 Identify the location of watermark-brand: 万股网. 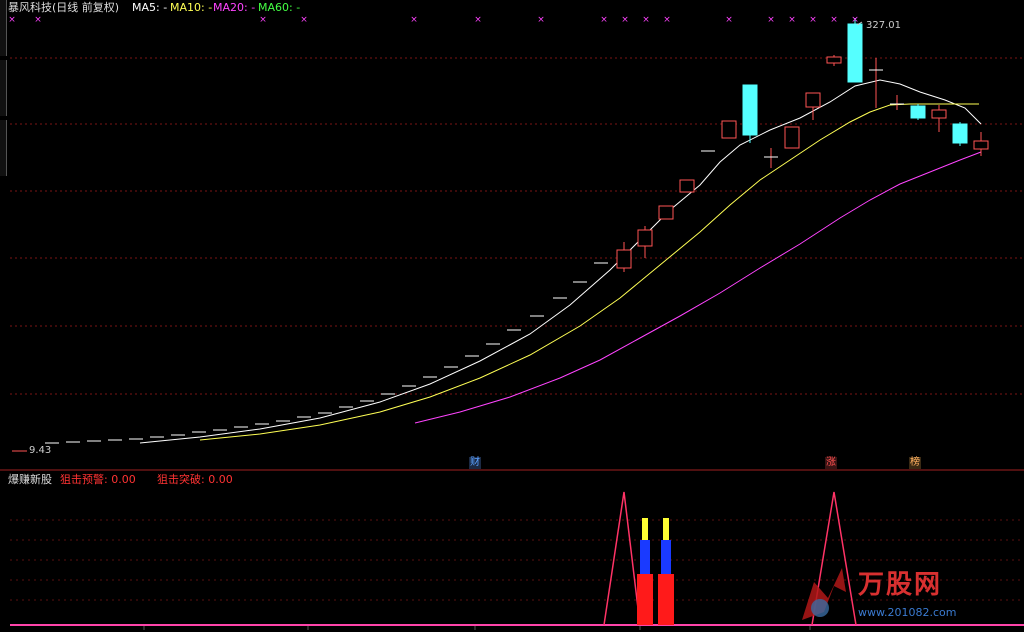
(900, 585).